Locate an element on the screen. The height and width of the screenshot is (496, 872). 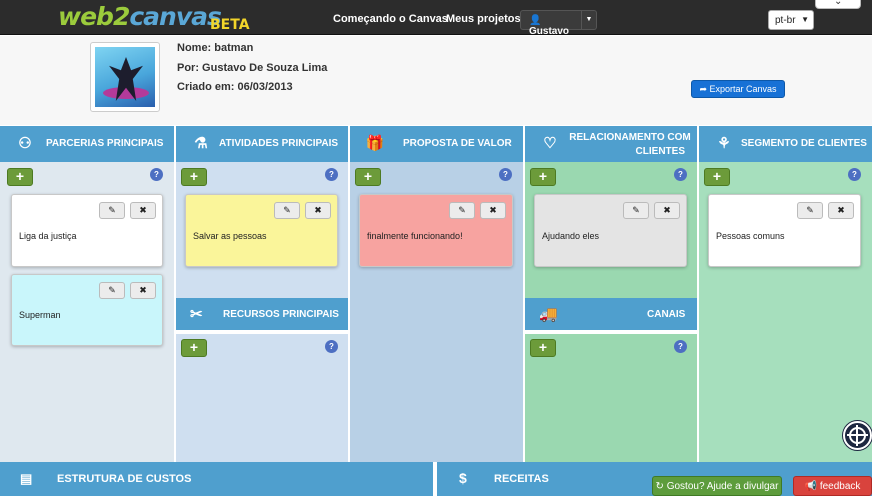
project-name: Nome: batman is located at coordinates (215, 48).